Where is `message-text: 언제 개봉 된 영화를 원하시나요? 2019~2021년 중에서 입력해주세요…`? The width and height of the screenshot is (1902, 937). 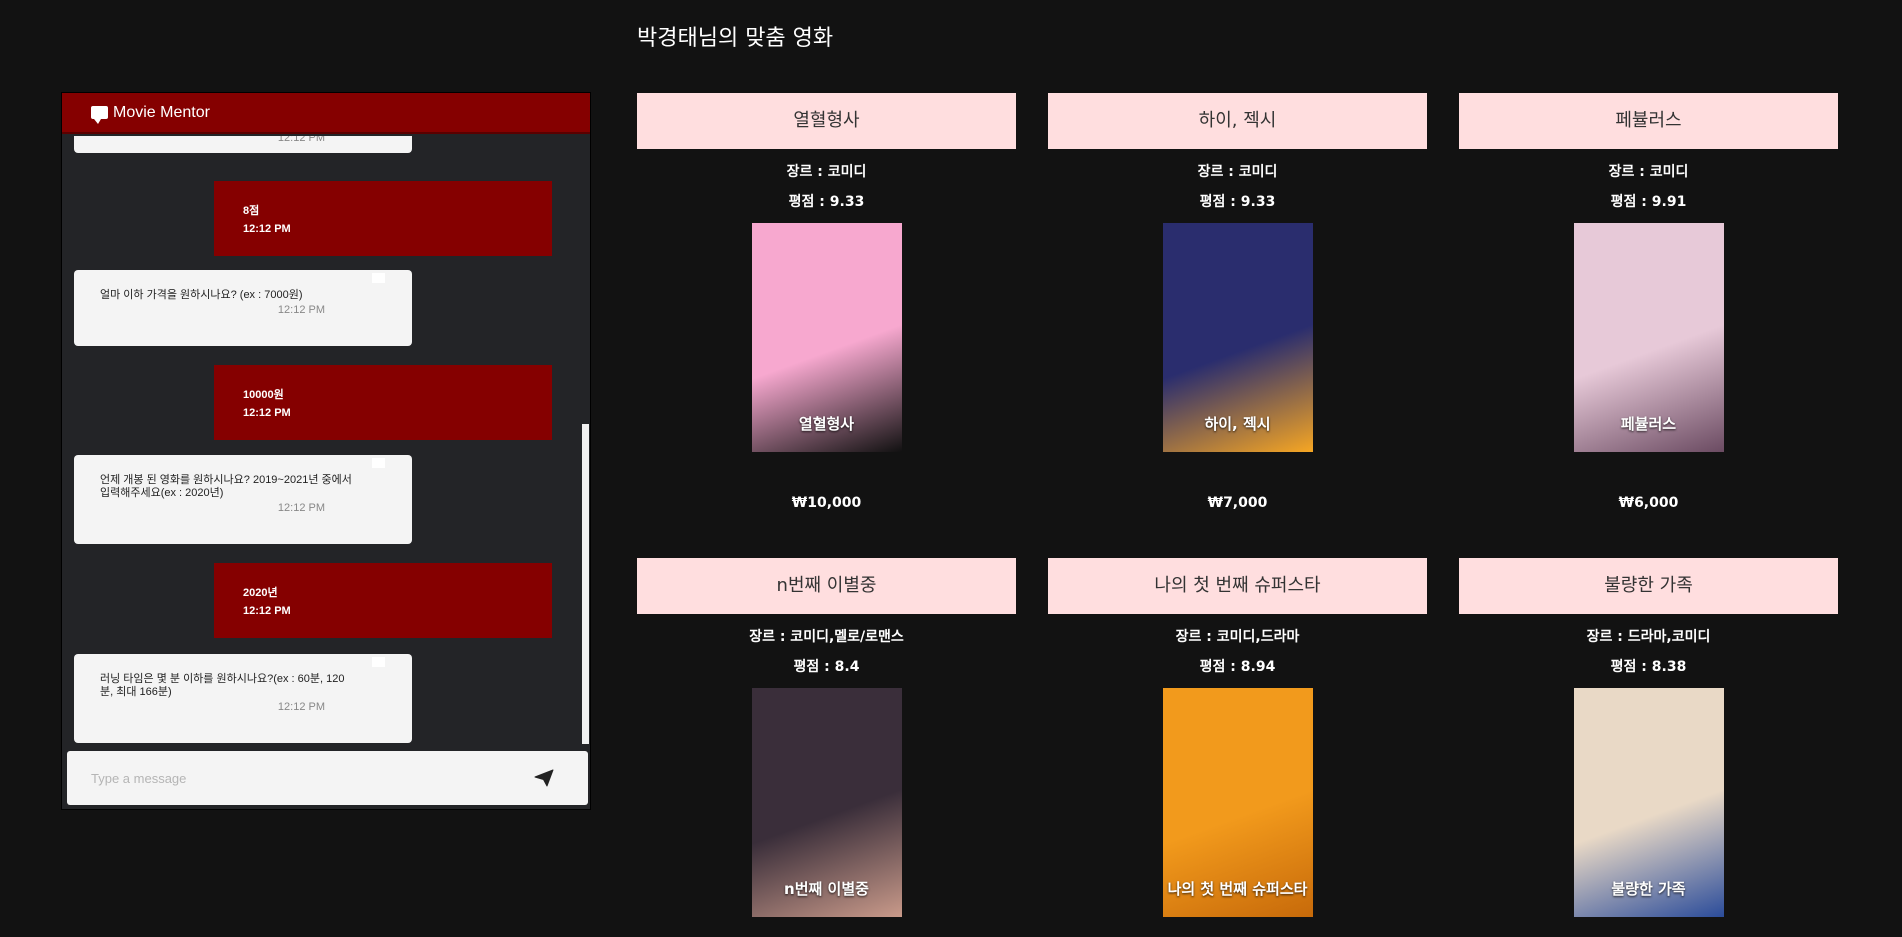
message-text: 언제 개봉 된 영화를 원하시나요? 2019~2021년 중에서 입력해주세요… is located at coordinates (226, 486).